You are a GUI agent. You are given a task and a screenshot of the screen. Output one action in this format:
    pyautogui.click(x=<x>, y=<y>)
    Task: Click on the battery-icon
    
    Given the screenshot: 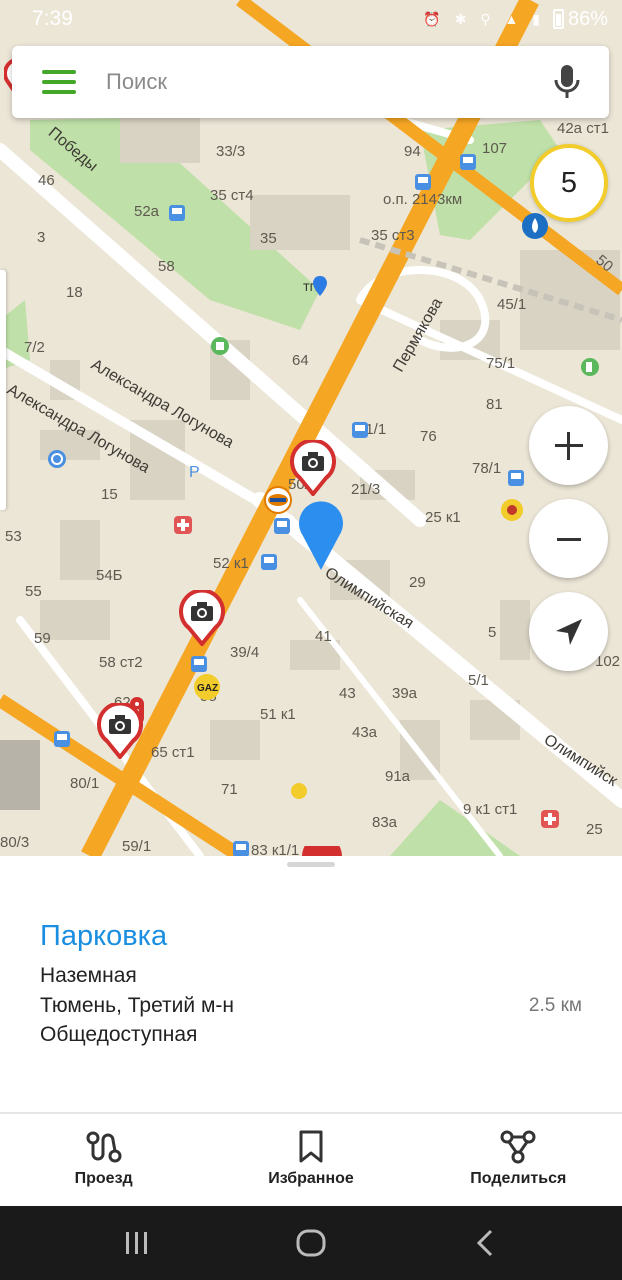 What is the action you would take?
    pyautogui.click(x=558, y=19)
    